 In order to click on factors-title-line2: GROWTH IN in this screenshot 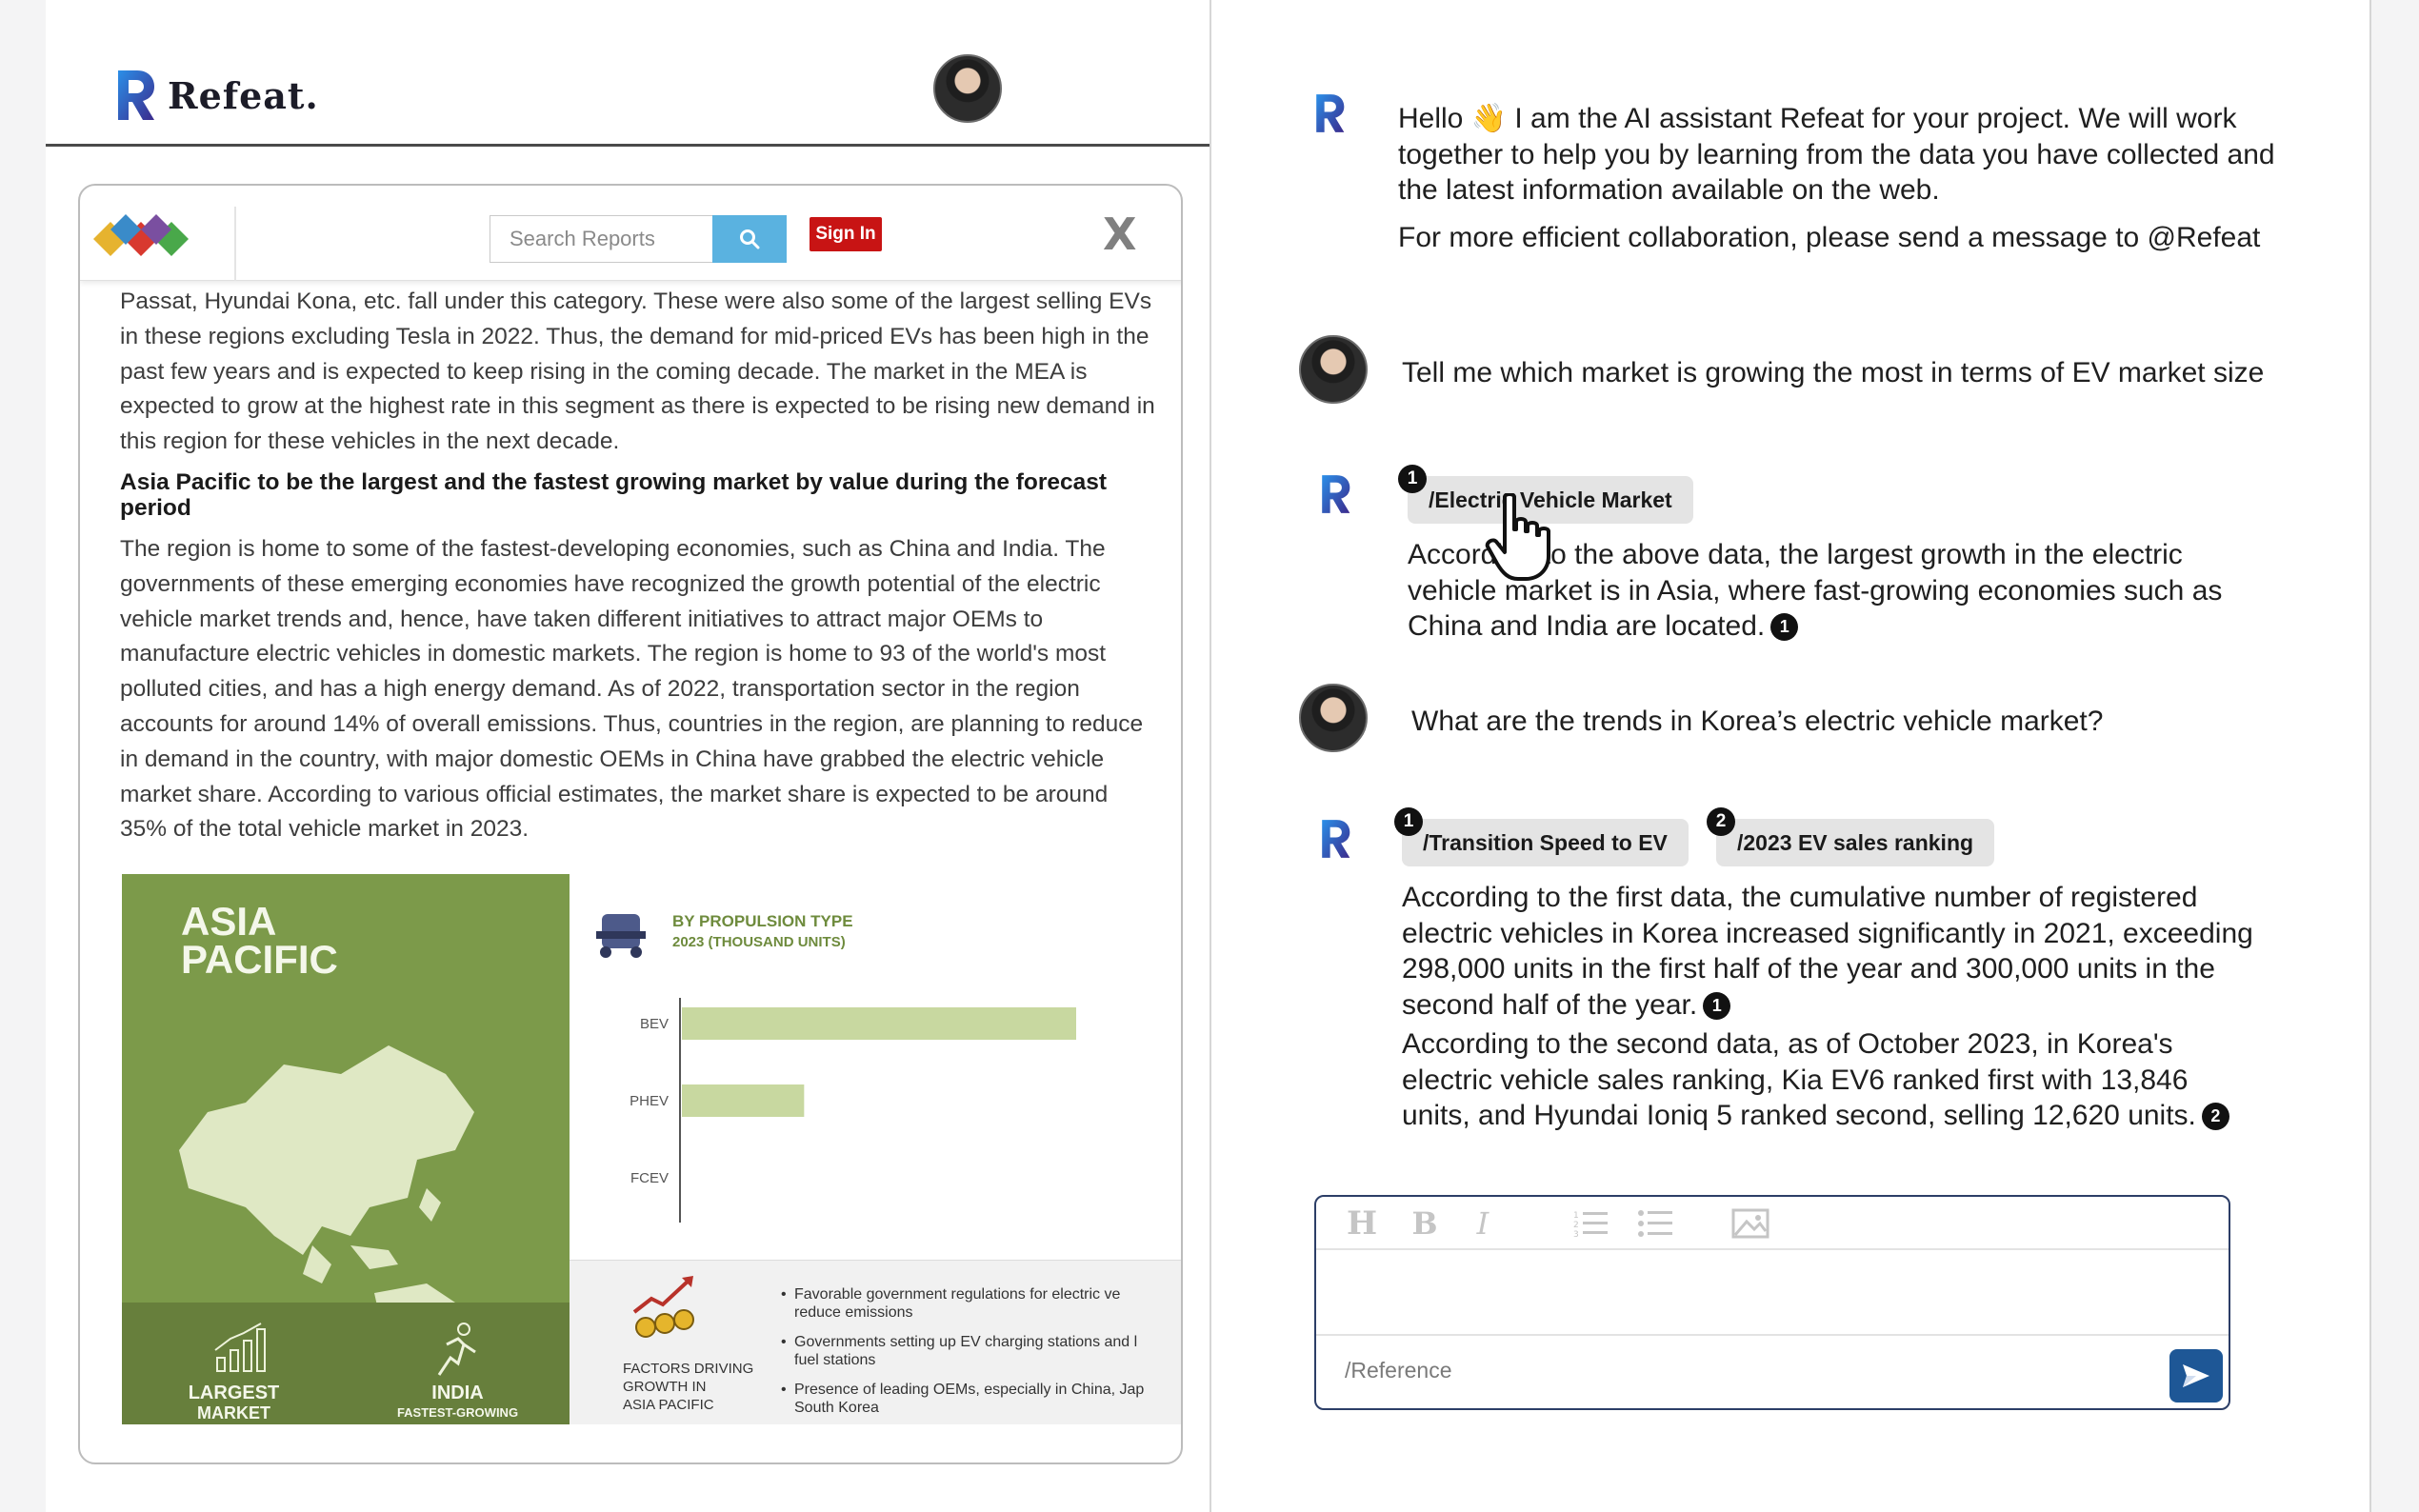, I will do `click(665, 1387)`.